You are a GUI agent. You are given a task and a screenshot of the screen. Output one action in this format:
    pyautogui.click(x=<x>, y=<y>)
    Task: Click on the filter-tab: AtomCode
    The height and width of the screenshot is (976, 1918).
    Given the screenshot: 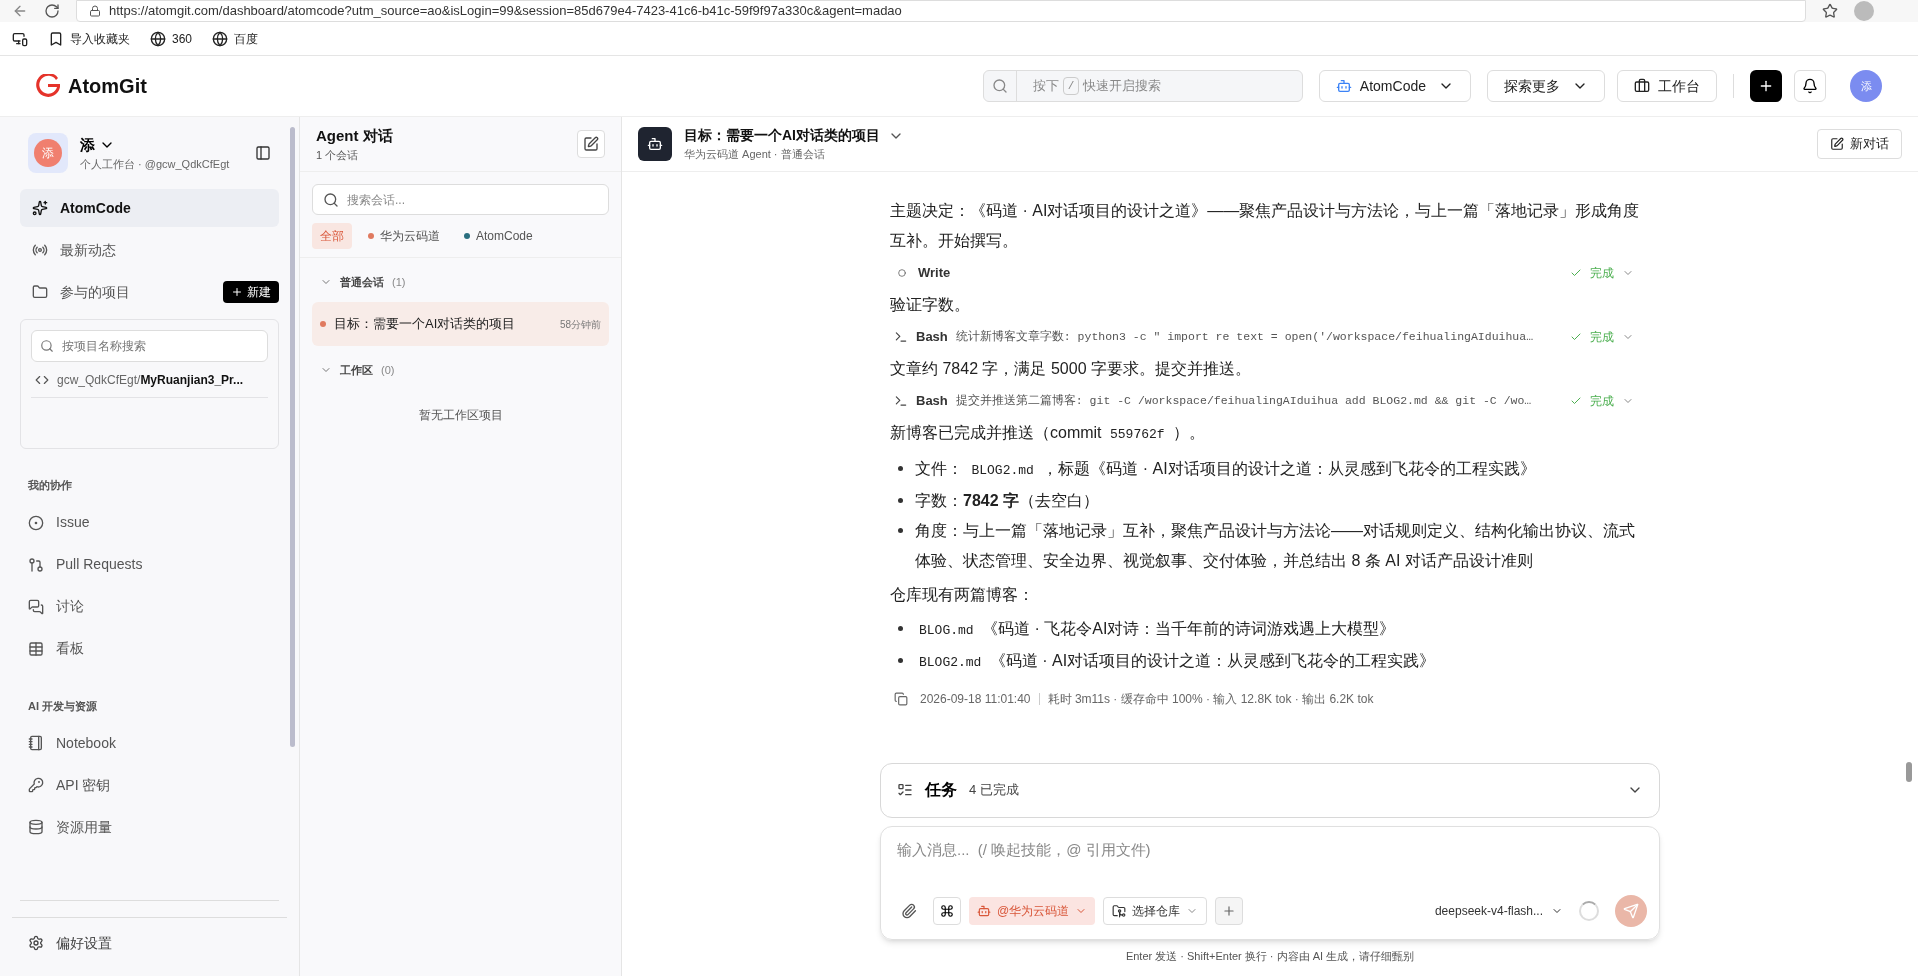 What is the action you would take?
    pyautogui.click(x=498, y=236)
    